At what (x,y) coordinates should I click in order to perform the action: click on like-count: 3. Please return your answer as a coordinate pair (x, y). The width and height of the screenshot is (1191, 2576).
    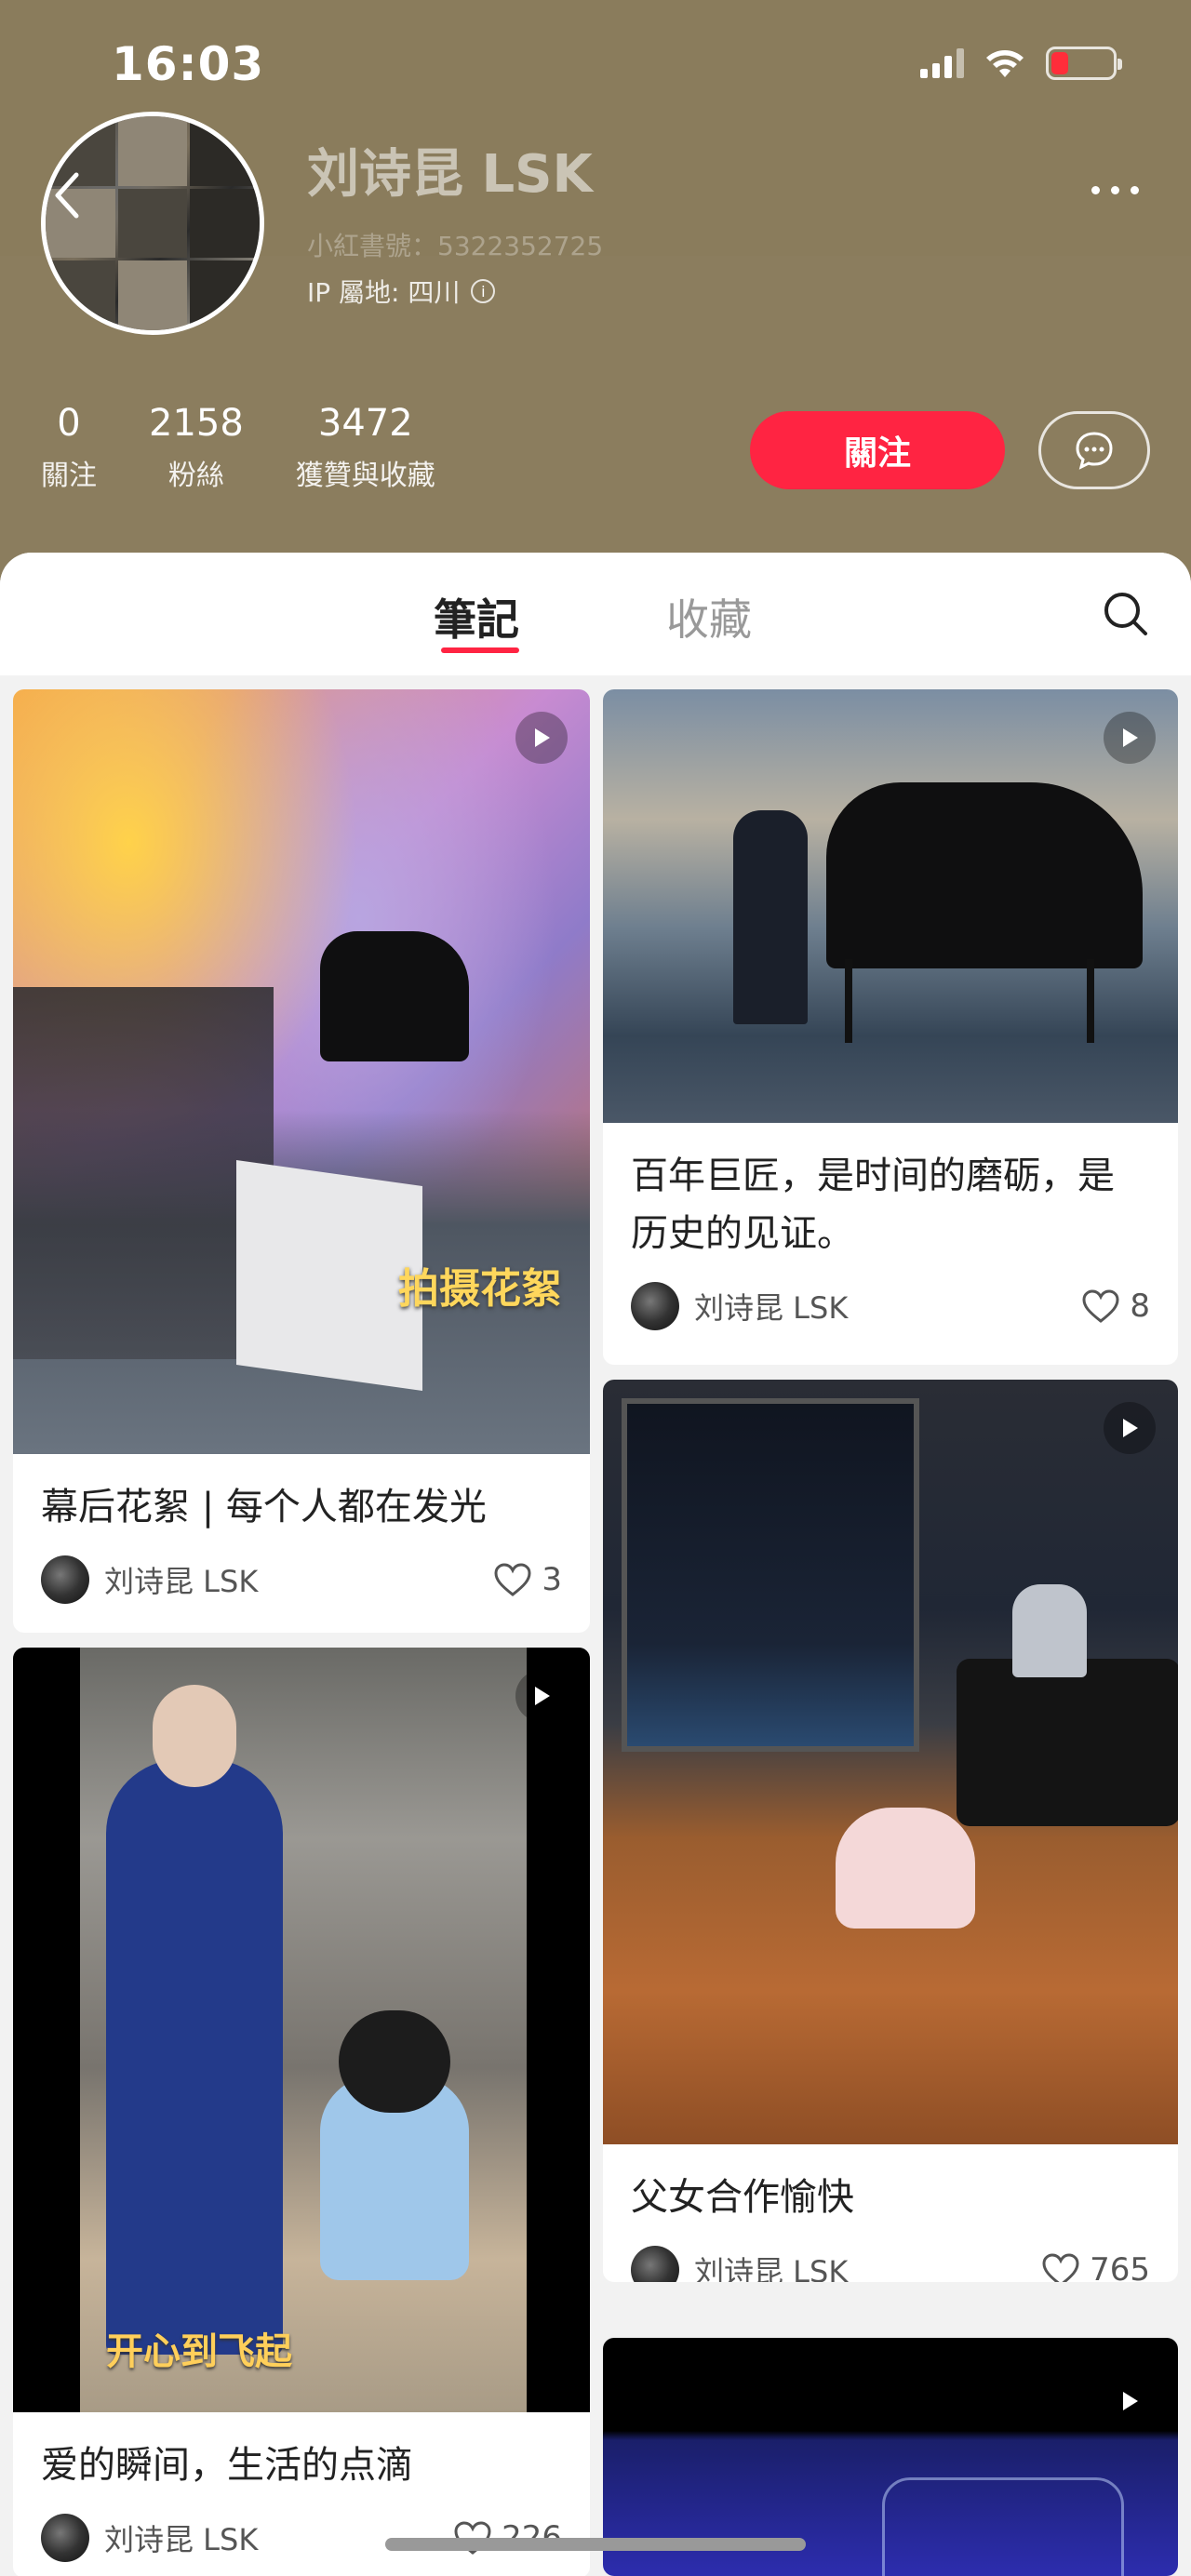
    Looking at the image, I should click on (552, 1579).